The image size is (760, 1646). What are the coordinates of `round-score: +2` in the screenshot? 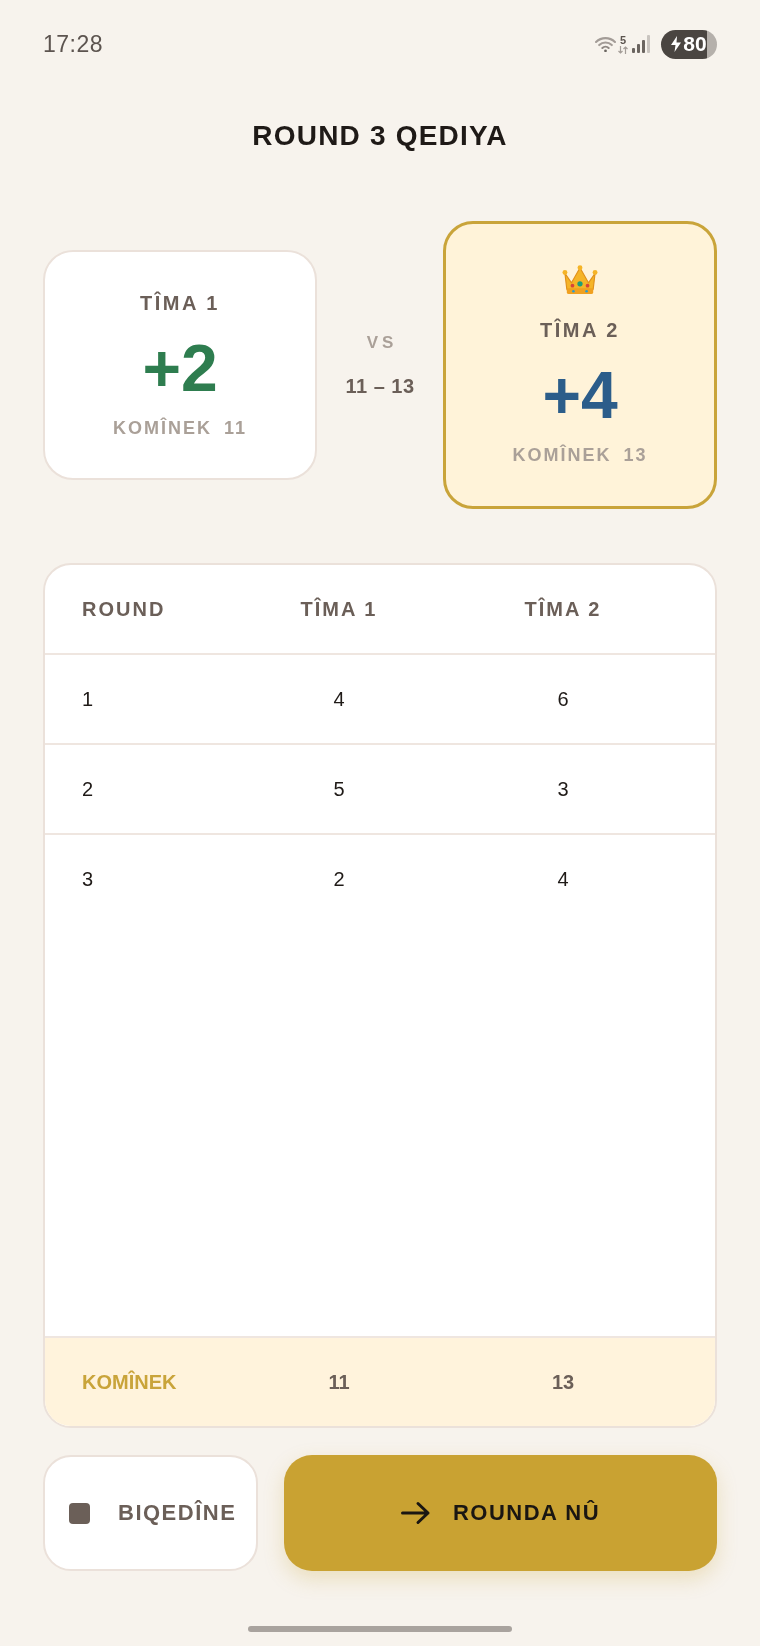 It's located at (180, 368).